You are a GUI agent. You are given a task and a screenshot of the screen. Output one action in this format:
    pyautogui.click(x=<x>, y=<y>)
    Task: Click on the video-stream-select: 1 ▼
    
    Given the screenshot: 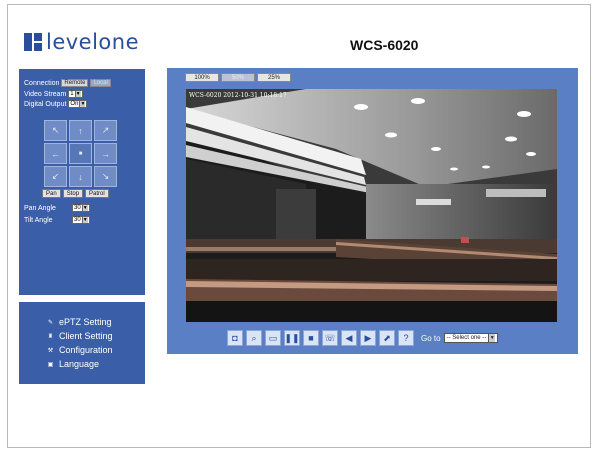 What is the action you would take?
    pyautogui.click(x=75, y=94)
    